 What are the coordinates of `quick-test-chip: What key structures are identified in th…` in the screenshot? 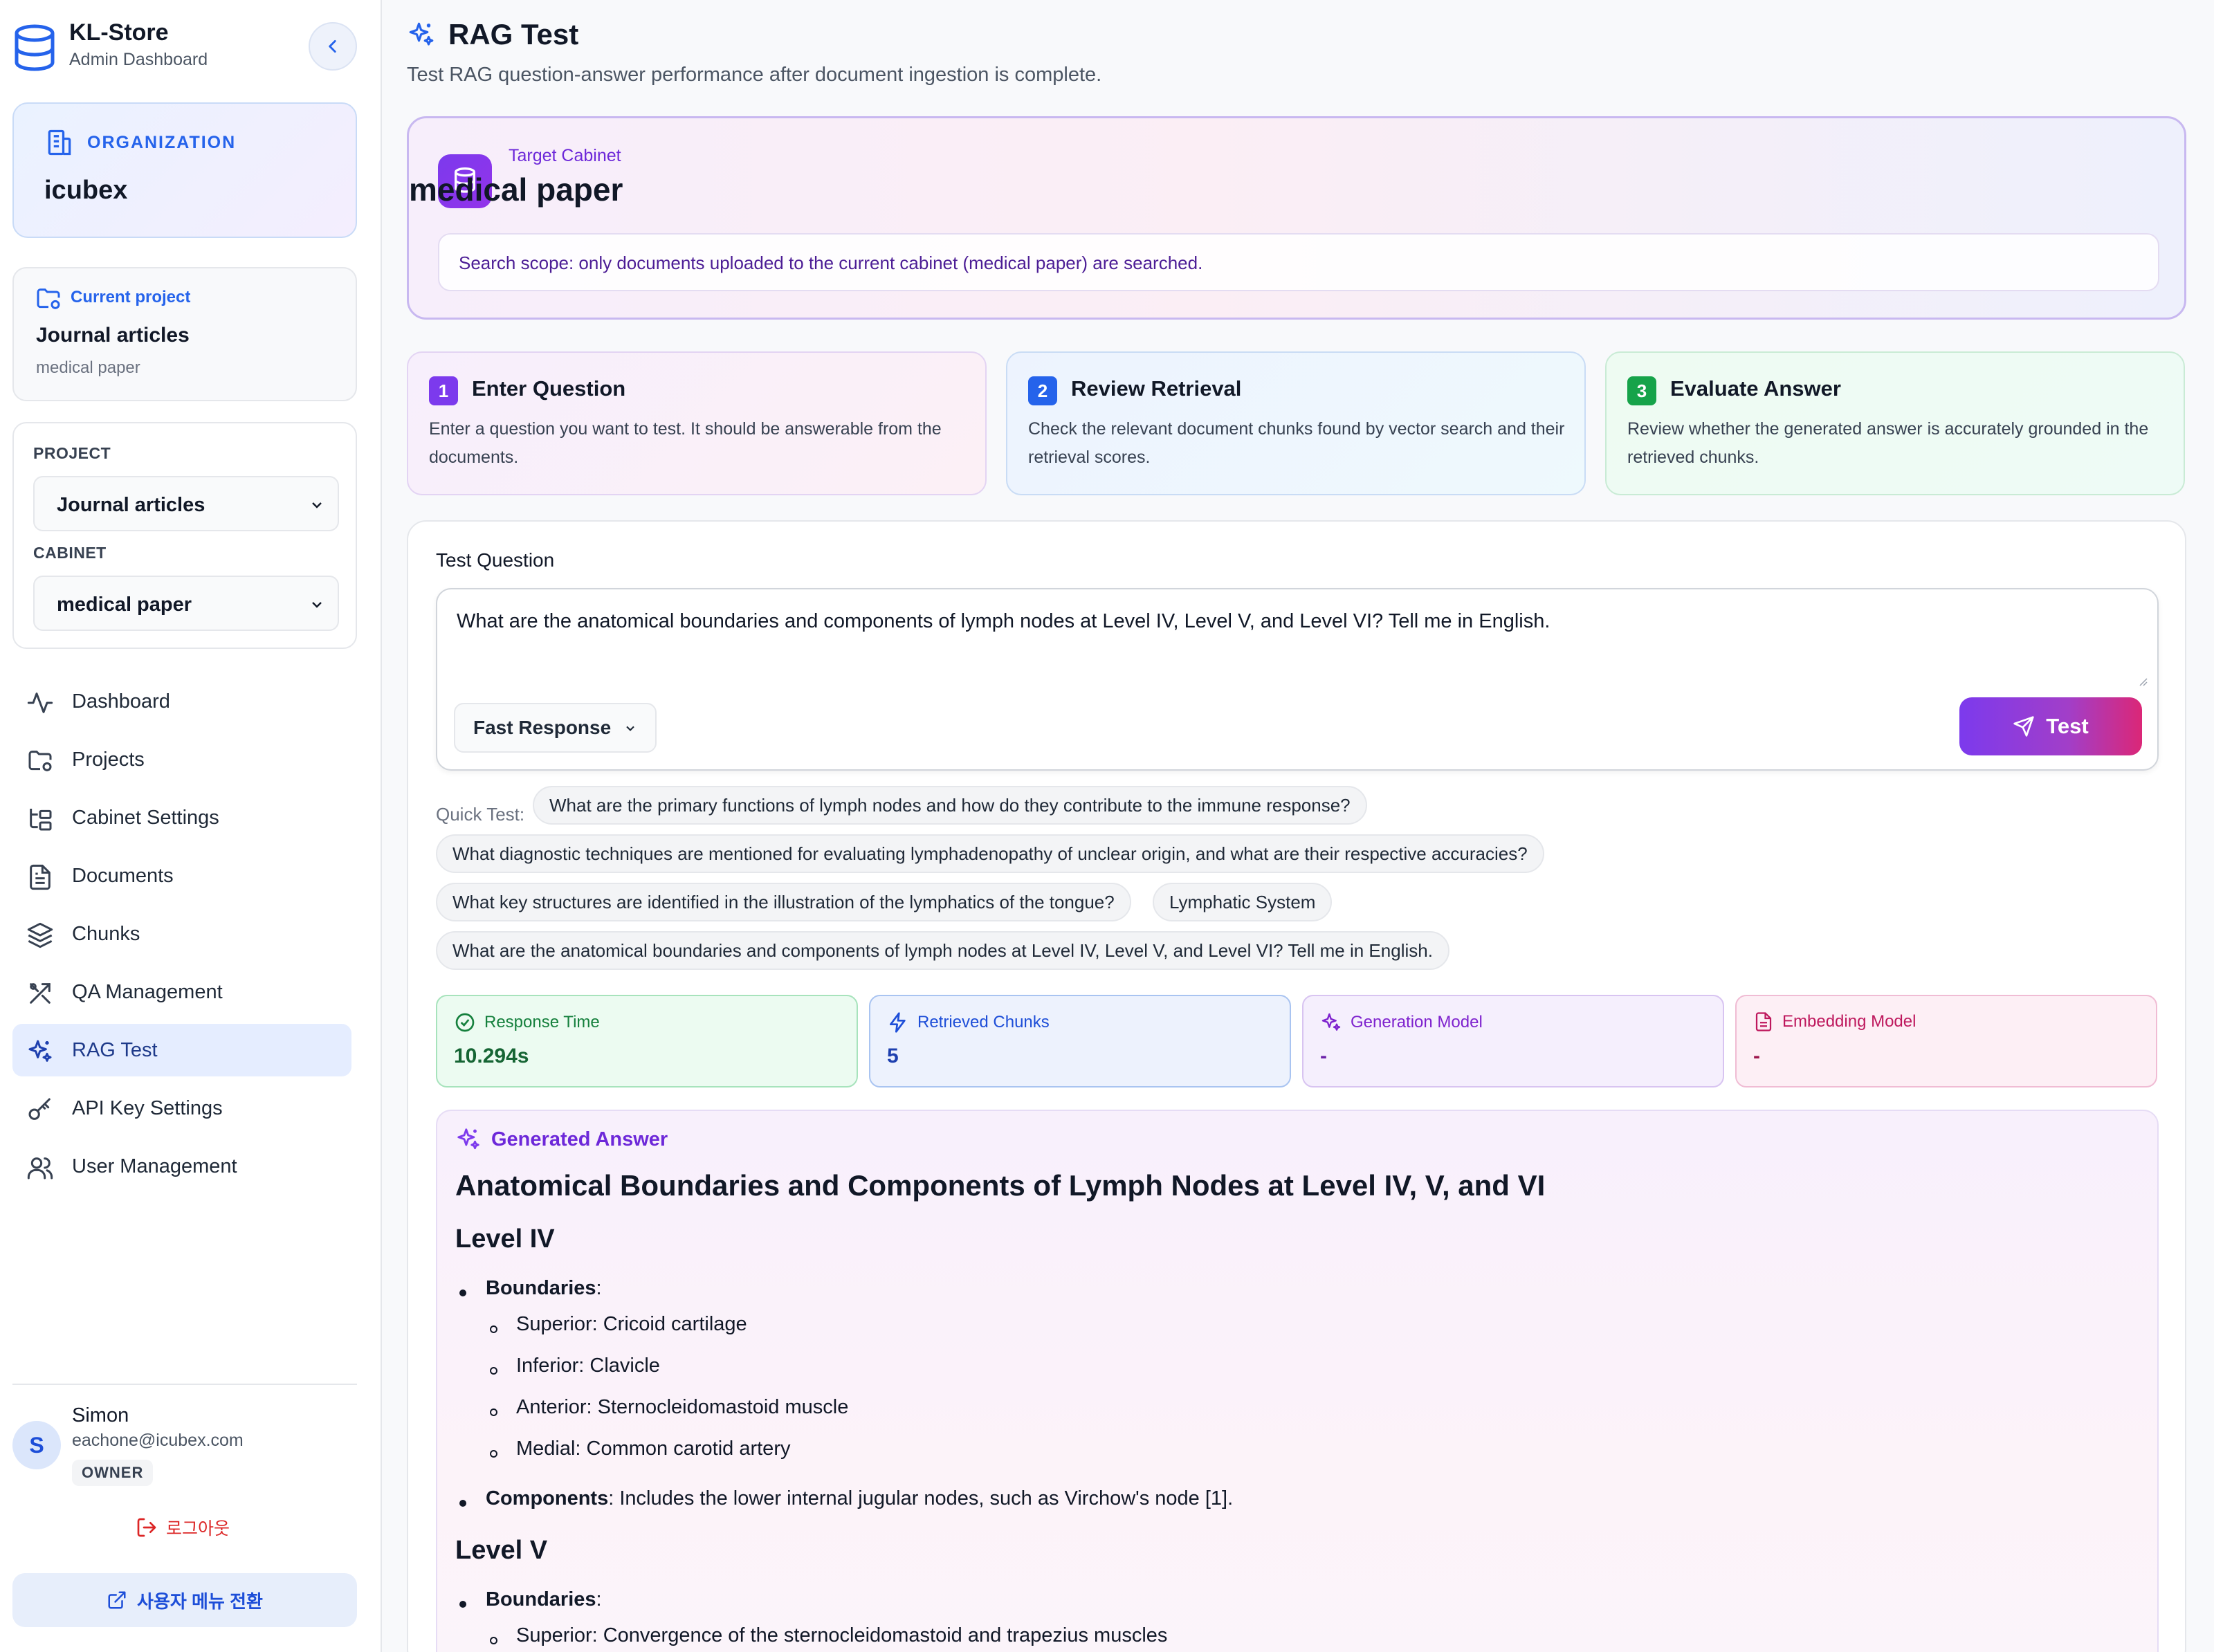 It's located at (783, 902).